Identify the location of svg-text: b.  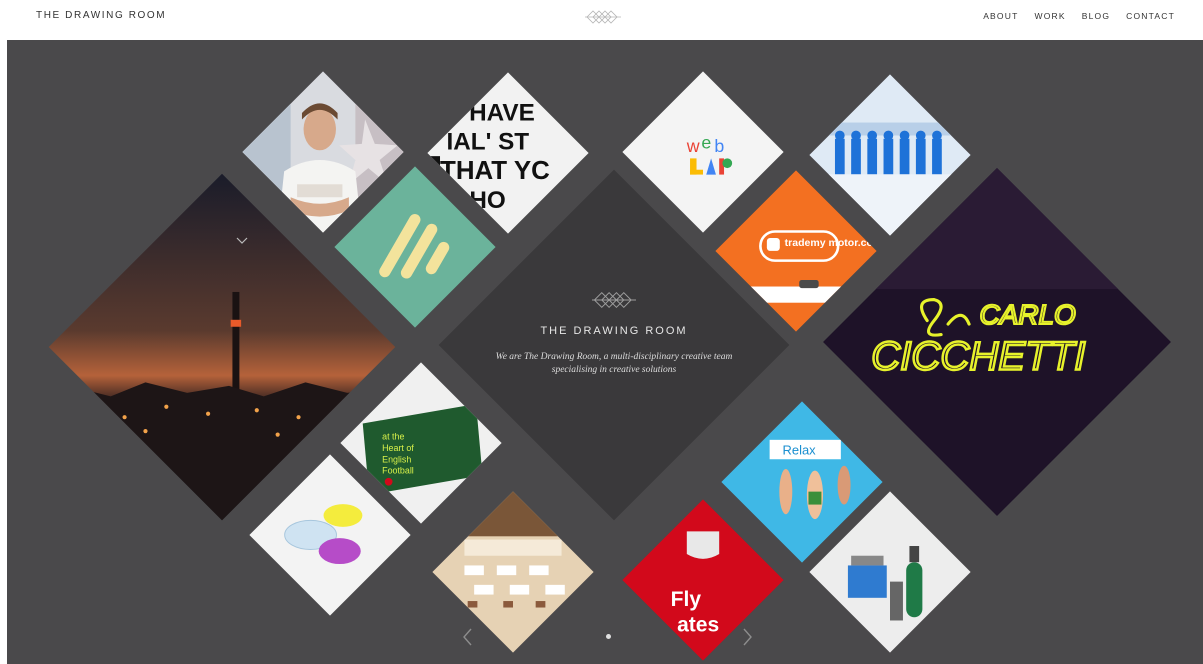
(719, 146).